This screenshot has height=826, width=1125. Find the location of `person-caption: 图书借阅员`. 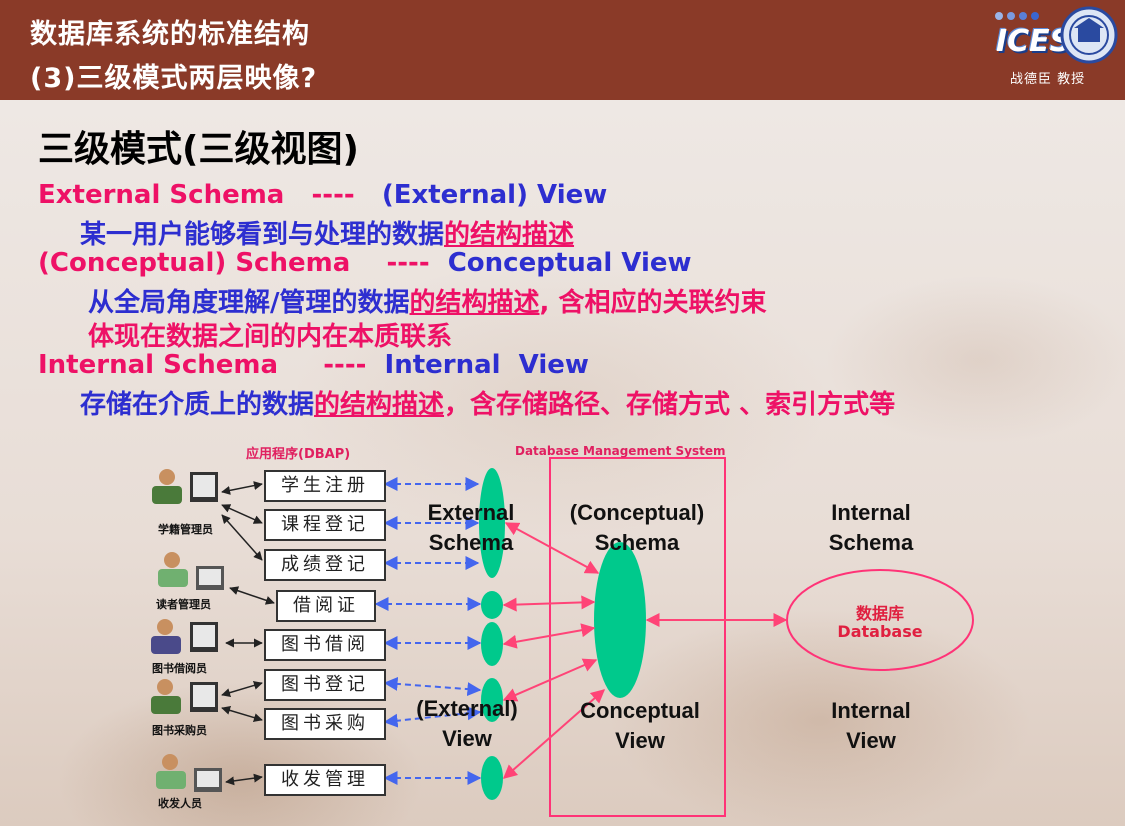

person-caption: 图书借阅员 is located at coordinates (179, 668).